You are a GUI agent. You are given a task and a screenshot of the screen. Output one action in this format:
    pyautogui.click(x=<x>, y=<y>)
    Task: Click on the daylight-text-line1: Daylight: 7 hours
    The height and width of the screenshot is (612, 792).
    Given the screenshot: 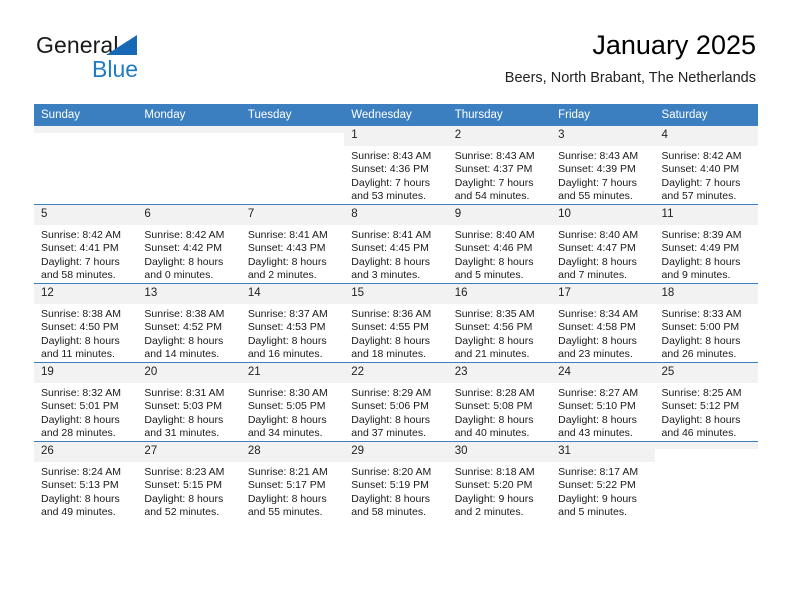 What is the action you would take?
    pyautogui.click(x=391, y=182)
    